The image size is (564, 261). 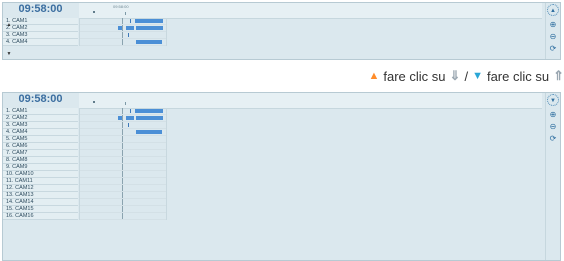 What do you see at coordinates (40, 139) in the screenshot?
I see `camera-row: 5. CAM5` at bounding box center [40, 139].